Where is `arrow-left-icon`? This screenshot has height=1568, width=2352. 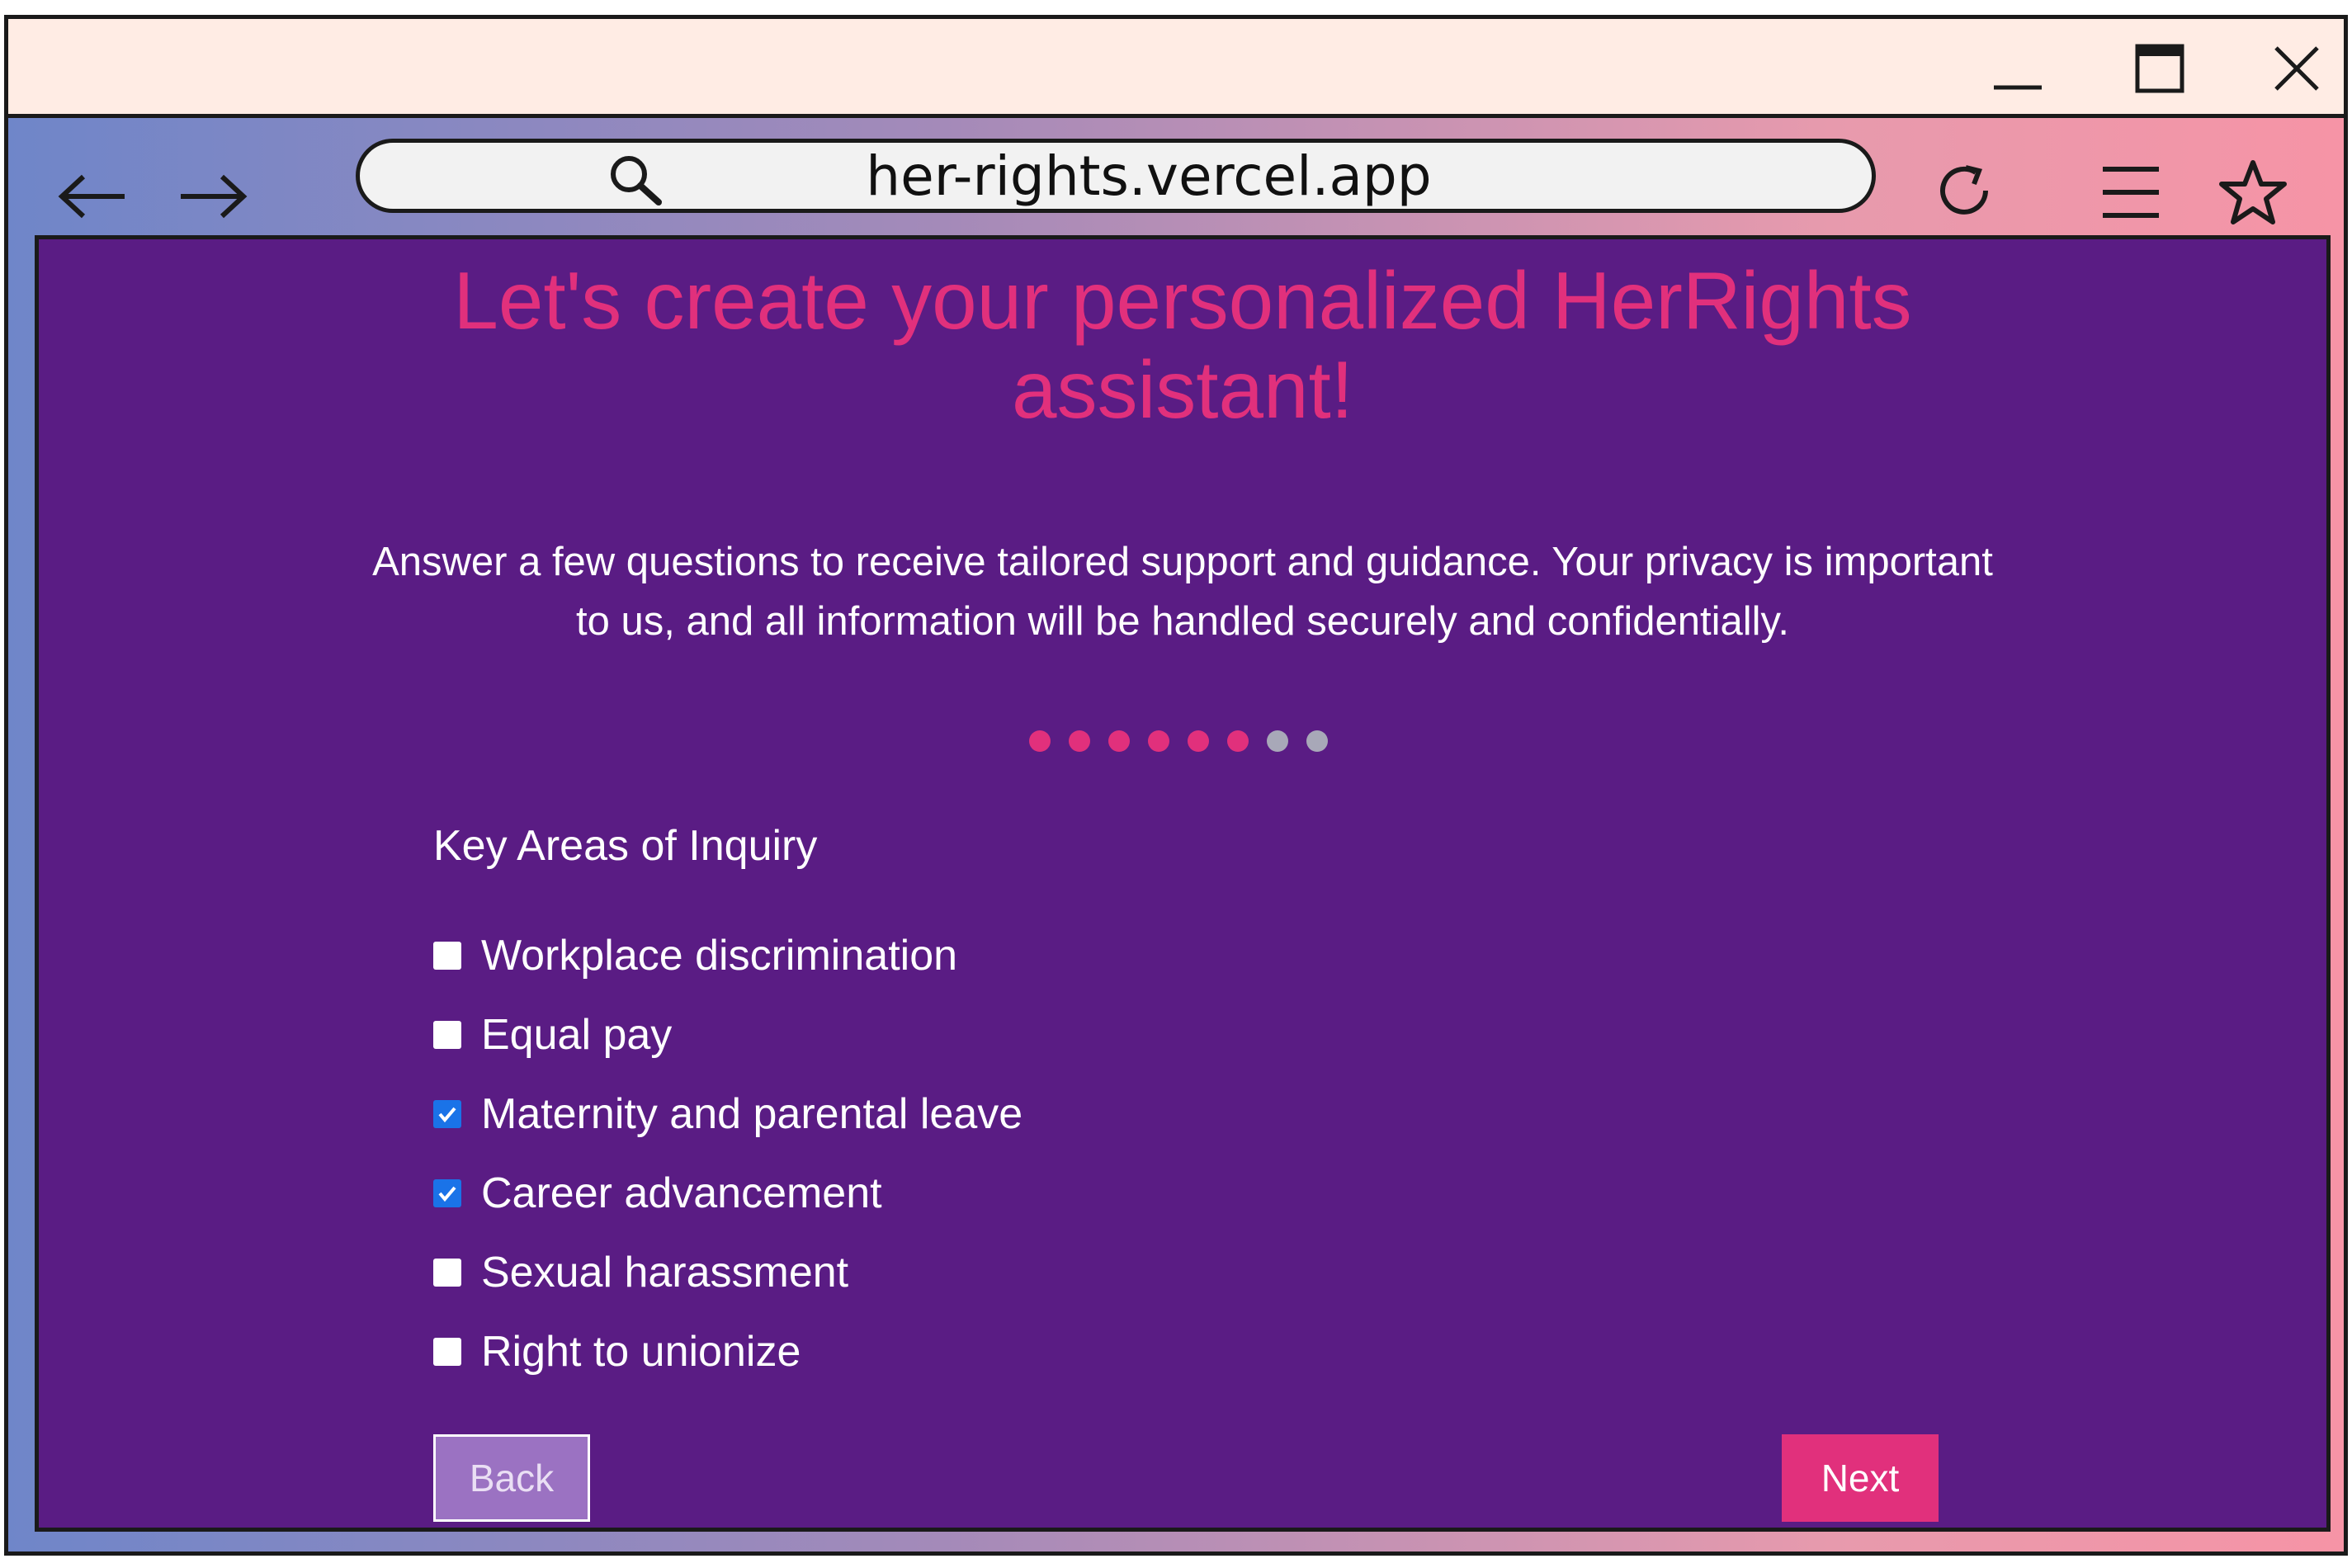 arrow-left-icon is located at coordinates (91, 196).